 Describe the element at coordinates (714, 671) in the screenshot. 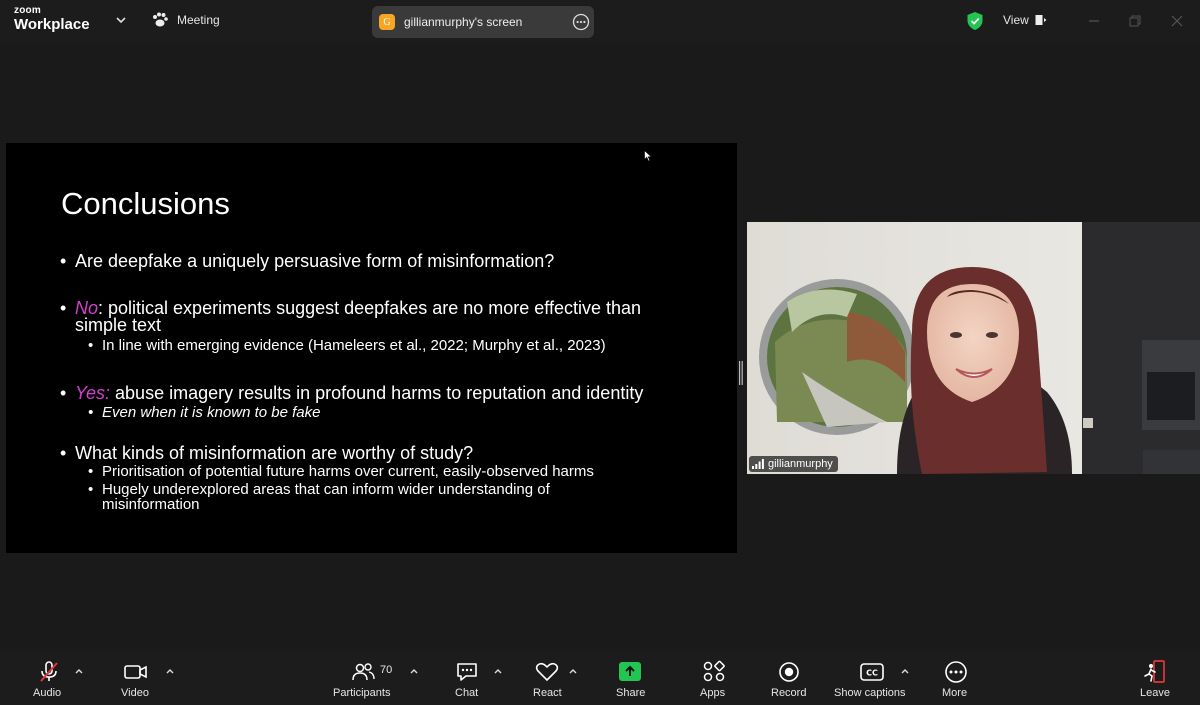

I see `apps-icon` at that location.